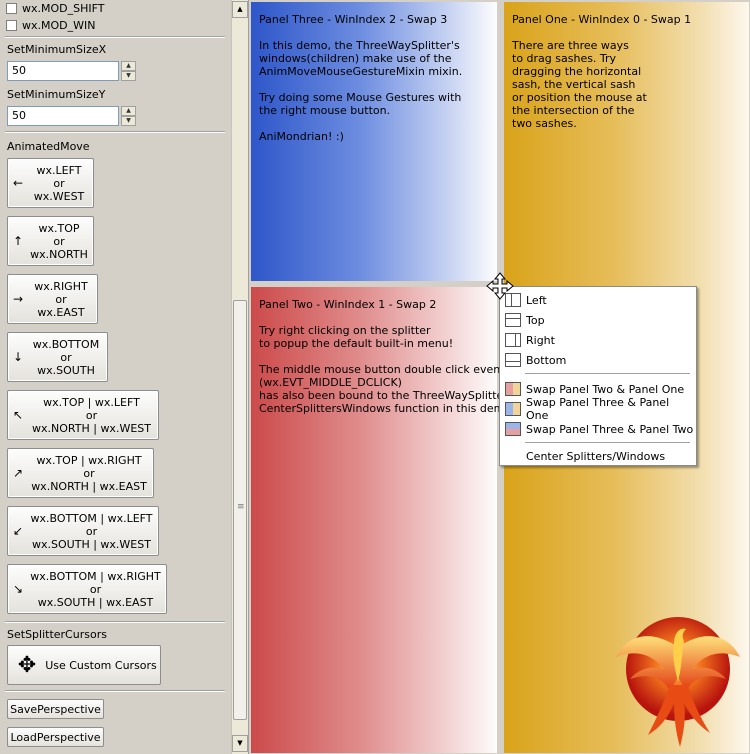 Image resolution: width=750 pixels, height=754 pixels. Describe the element at coordinates (598, 340) in the screenshot. I see `menu-item-right: Right` at that location.